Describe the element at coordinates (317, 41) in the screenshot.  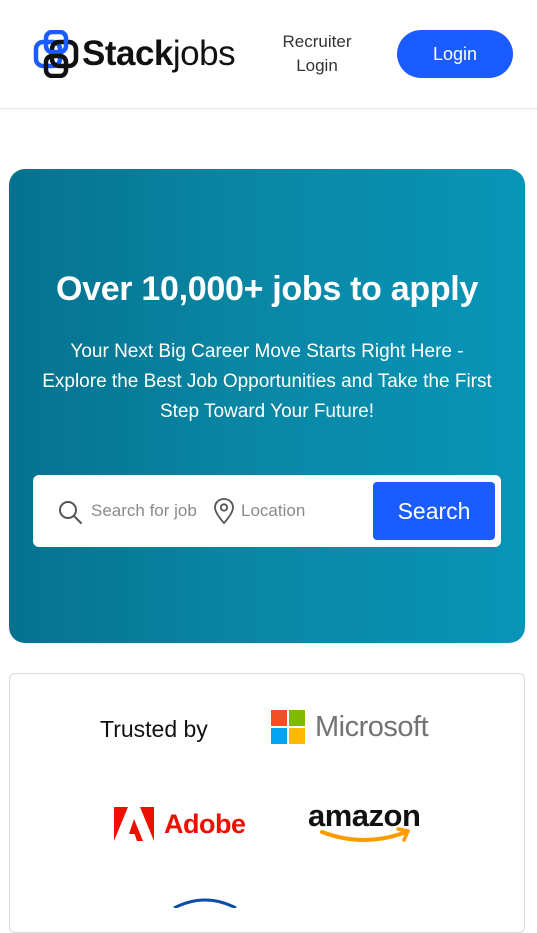
I see `recruiter-login-line1: Recruiter` at that location.